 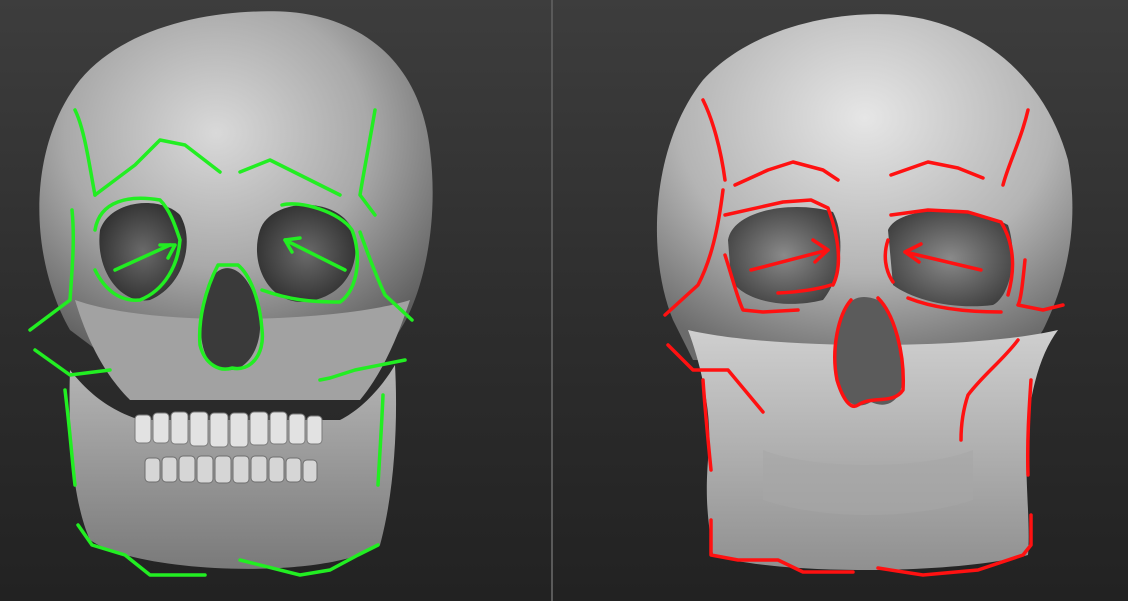 I want to click on right-eye-socket, so click(x=950, y=258).